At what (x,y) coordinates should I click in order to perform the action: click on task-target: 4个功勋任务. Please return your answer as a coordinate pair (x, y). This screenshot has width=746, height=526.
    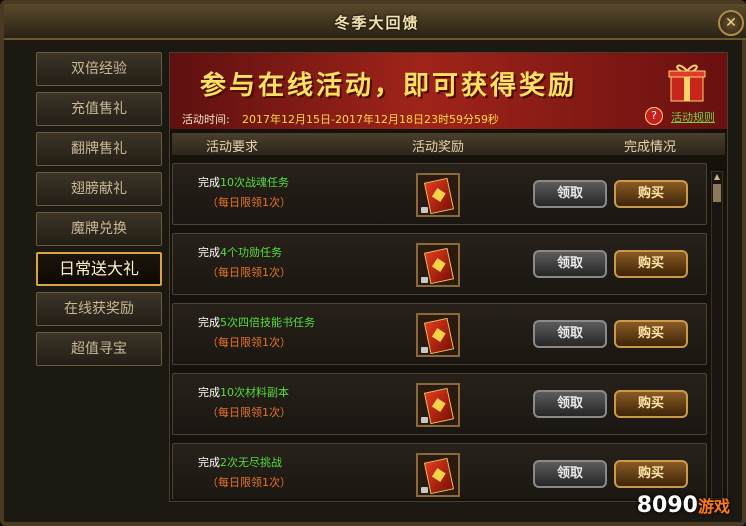
    Looking at the image, I should click on (251, 252).